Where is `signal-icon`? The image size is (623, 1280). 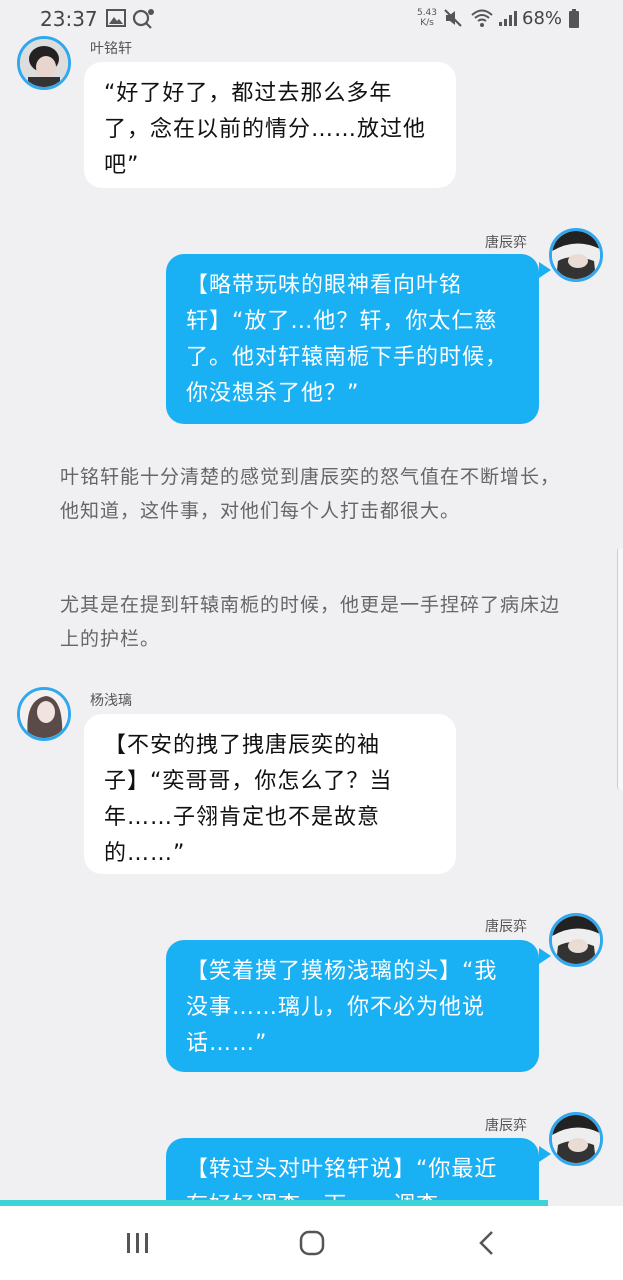
signal-icon is located at coordinates (508, 20).